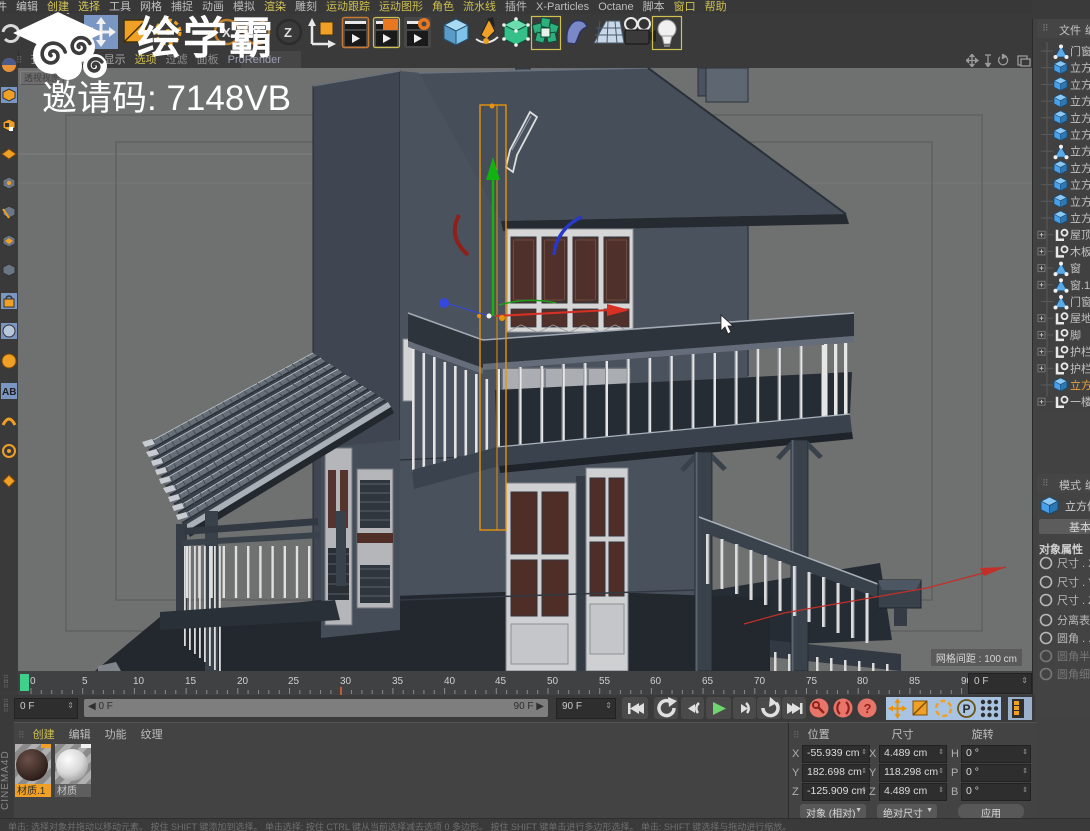  I want to click on svg-text: 屋地面, so click(1080, 318).